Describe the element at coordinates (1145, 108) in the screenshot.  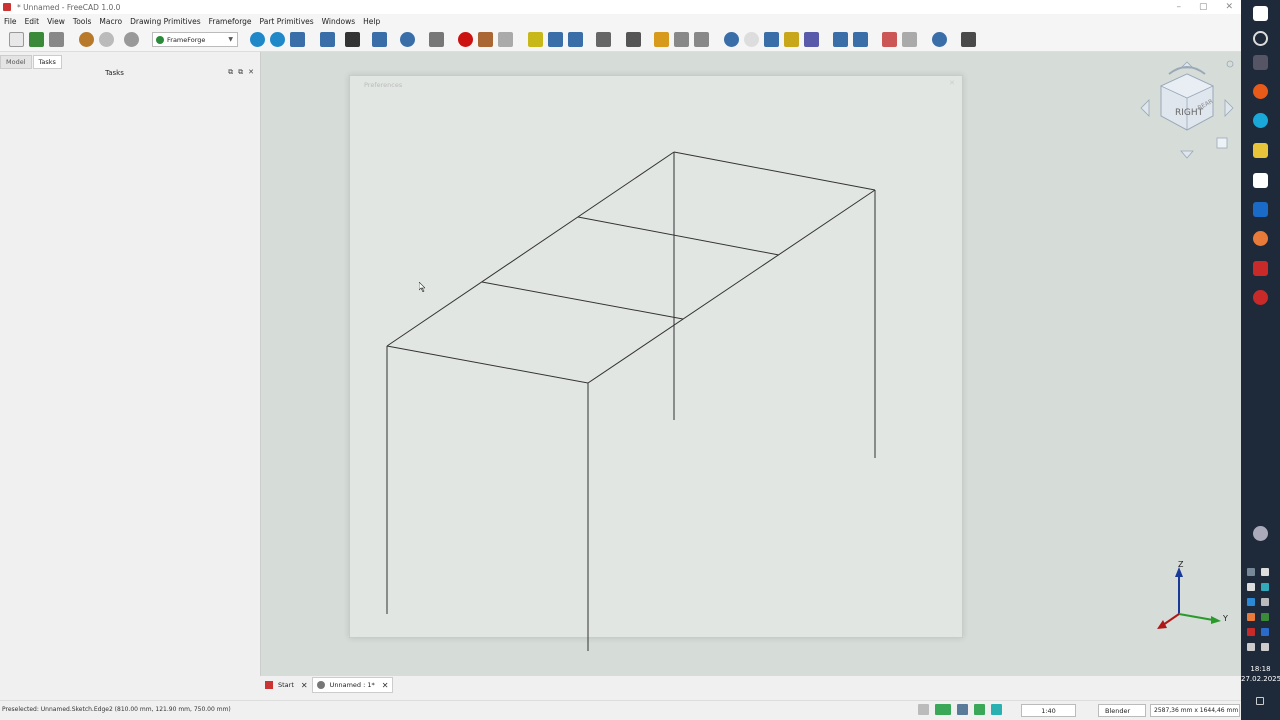
I see `arrow-left-icon` at that location.